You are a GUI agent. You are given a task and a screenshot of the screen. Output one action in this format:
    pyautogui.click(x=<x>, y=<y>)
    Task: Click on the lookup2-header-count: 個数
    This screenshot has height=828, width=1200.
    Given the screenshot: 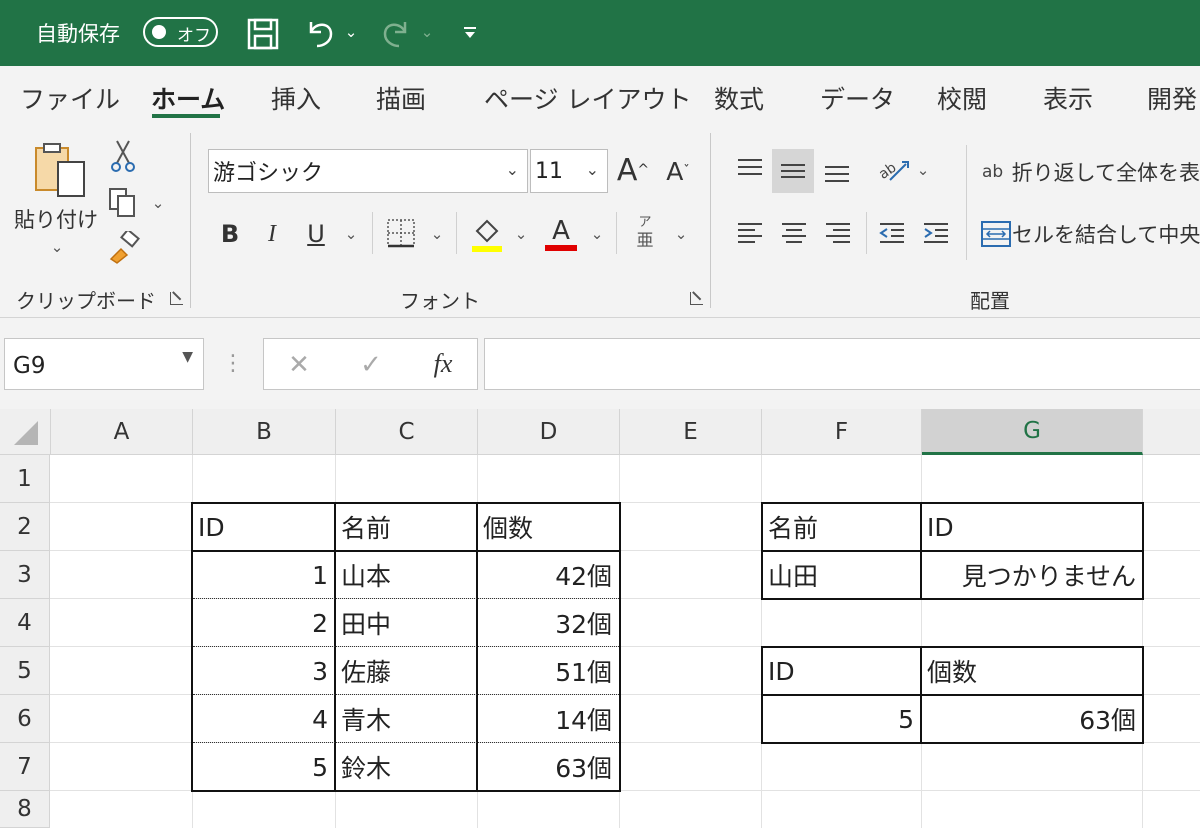 What is the action you would take?
    pyautogui.click(x=1032, y=671)
    